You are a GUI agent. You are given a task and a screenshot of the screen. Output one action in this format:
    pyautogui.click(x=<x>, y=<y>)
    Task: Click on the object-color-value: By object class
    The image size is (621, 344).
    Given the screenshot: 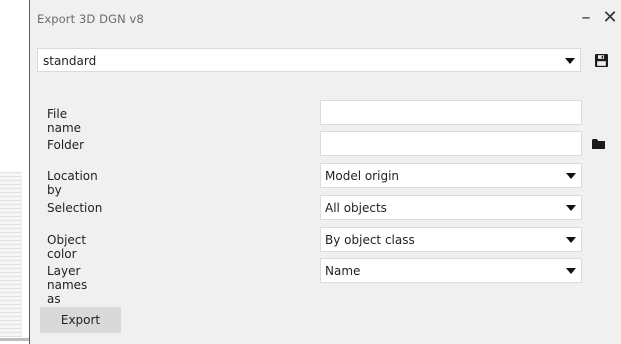 What is the action you would take?
    pyautogui.click(x=370, y=240)
    